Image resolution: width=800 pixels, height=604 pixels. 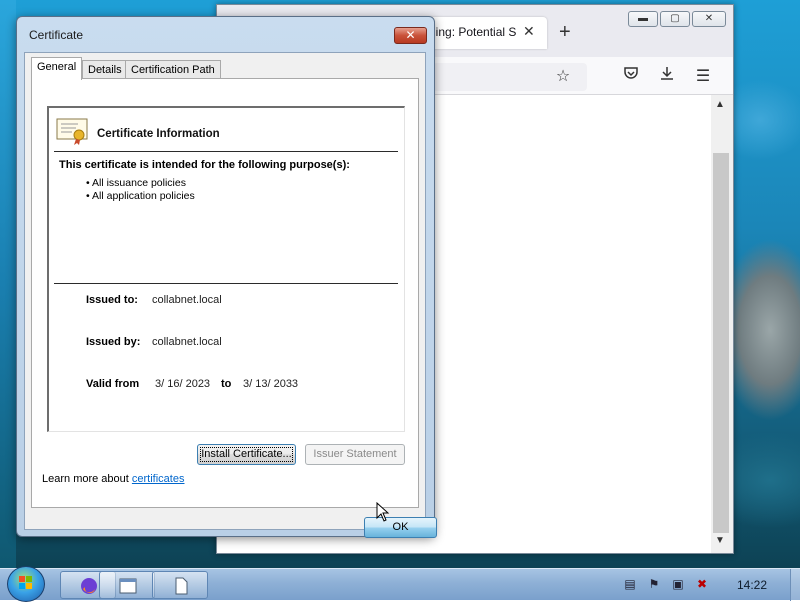 I want to click on mouse-cursor-icon, so click(x=383, y=512).